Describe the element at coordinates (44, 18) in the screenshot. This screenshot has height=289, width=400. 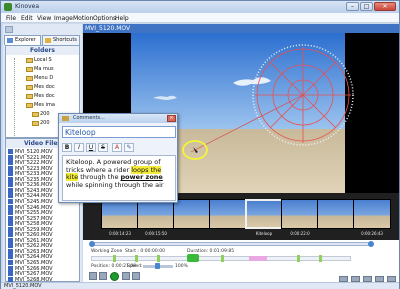
I see `menu-view: View` at that location.